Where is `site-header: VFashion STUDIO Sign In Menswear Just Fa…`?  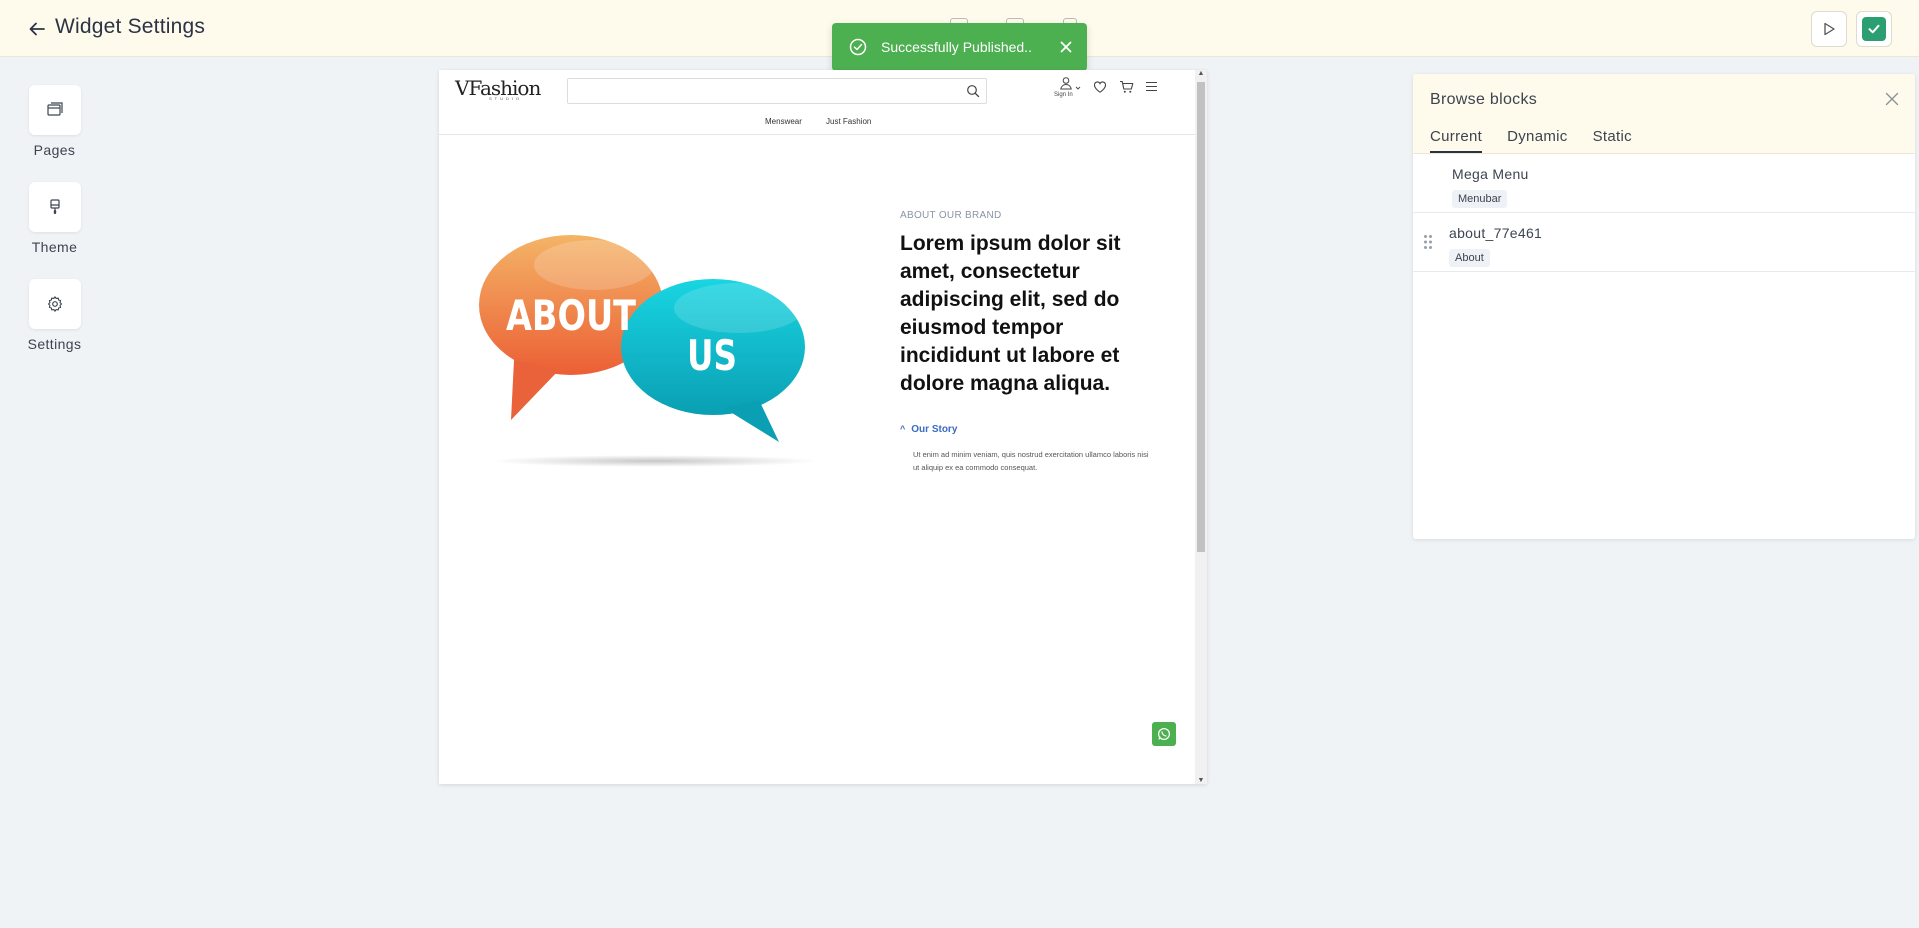 site-header: VFashion STUDIO Sign In Menswear Just Fa… is located at coordinates (817, 102).